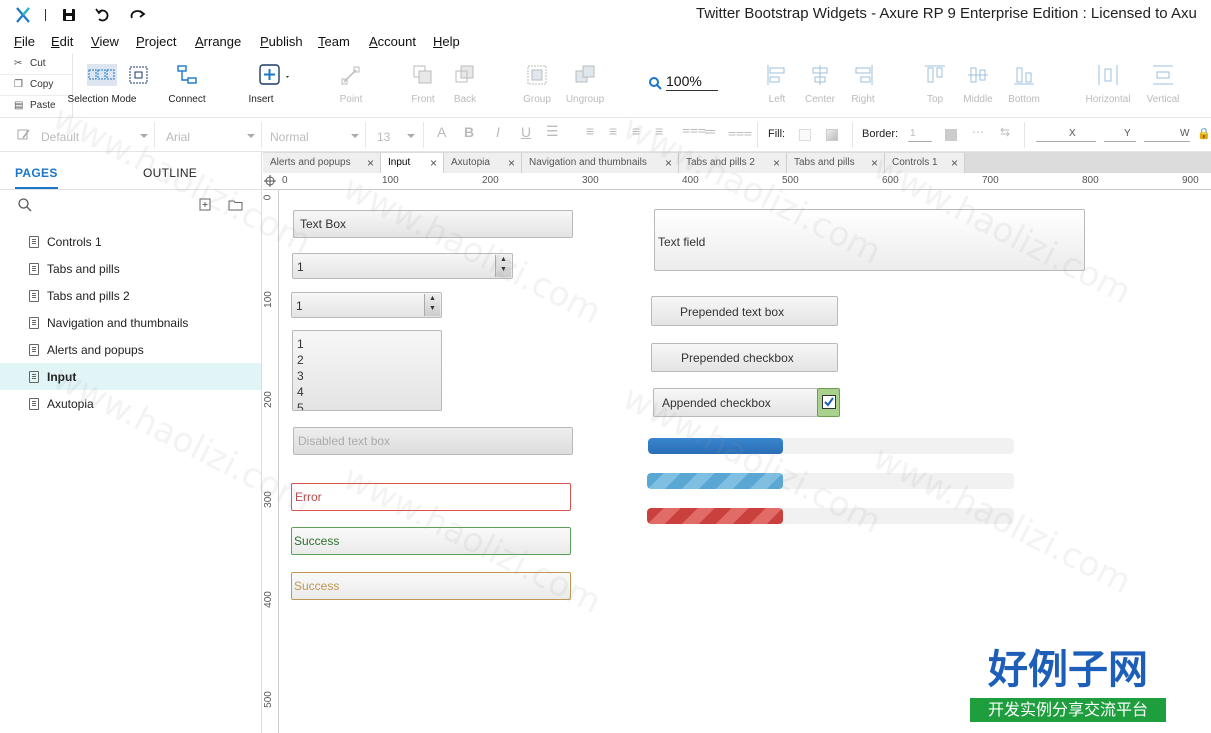  Describe the element at coordinates (978, 84) in the screenshot. I see `align-middle-button: Middle` at that location.